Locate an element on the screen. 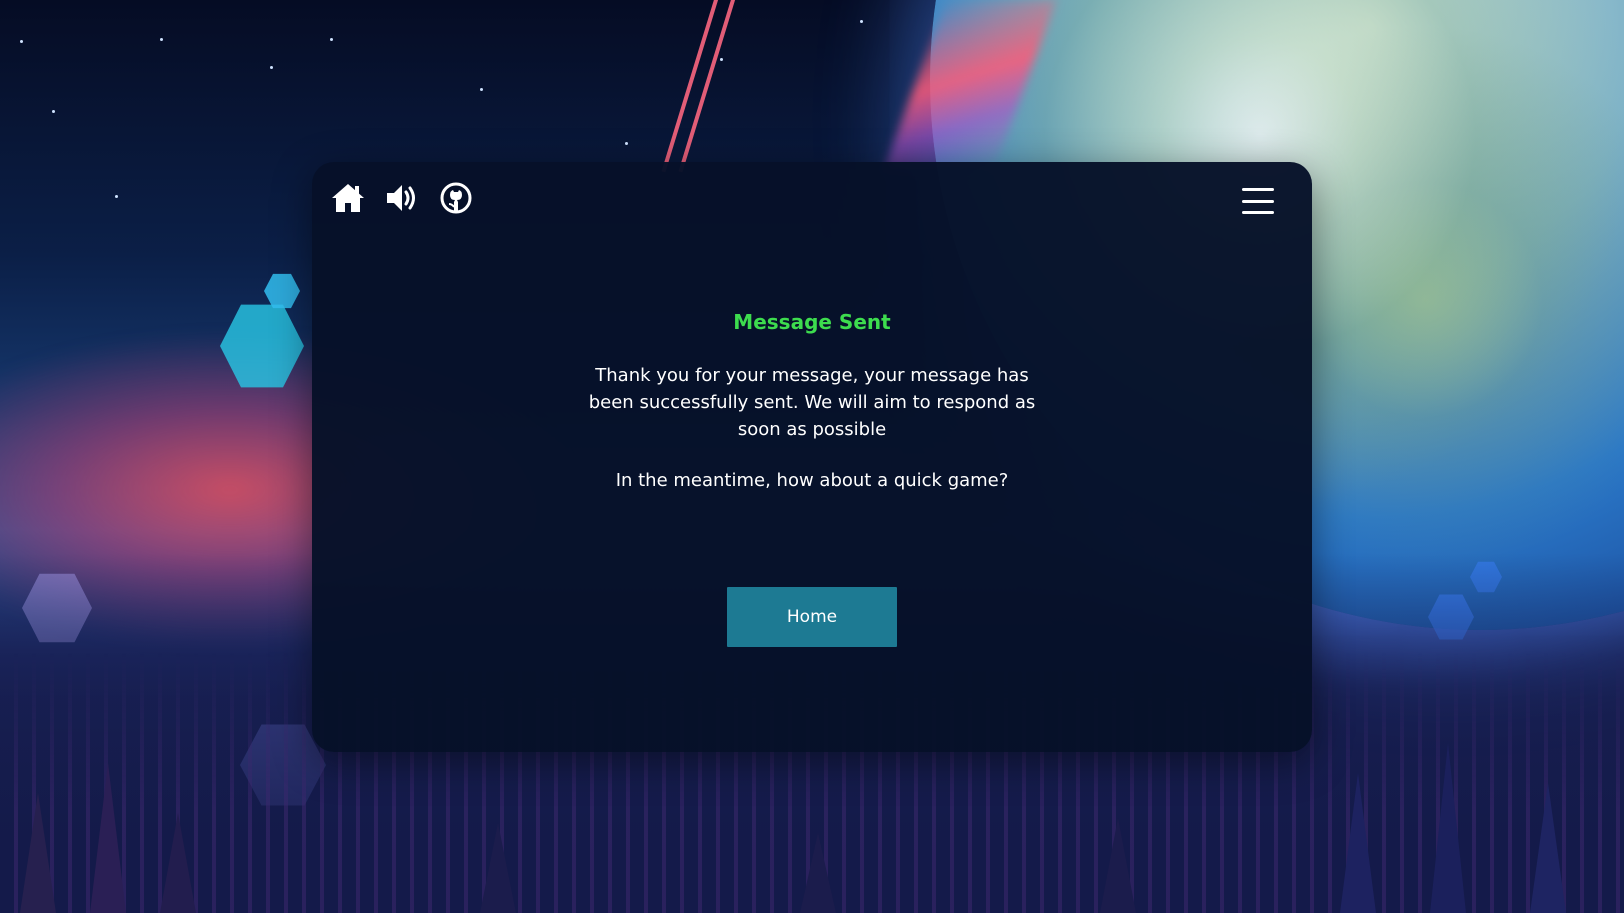  volume-icon is located at coordinates (402, 198).